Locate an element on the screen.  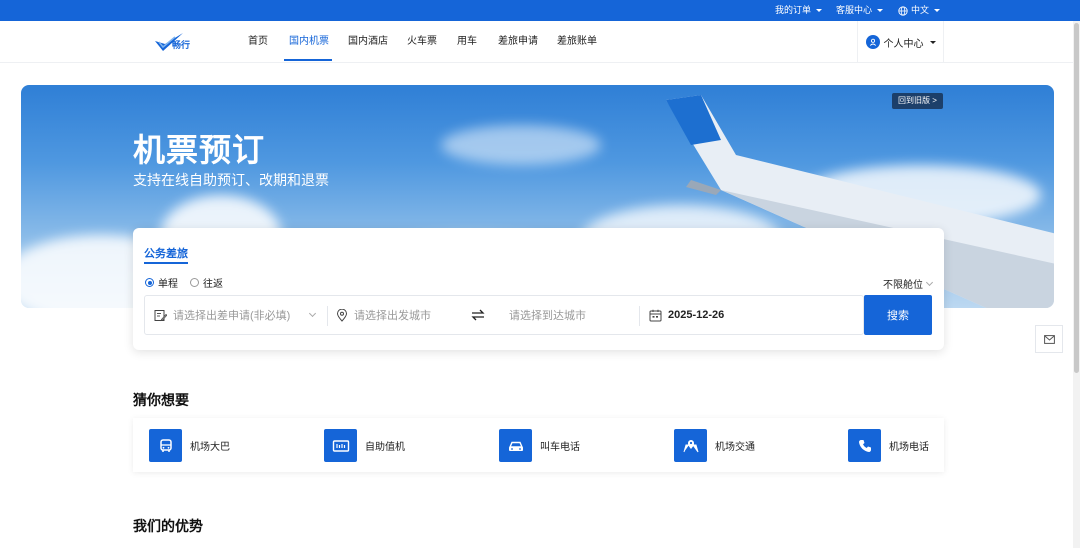
cabin-class-select: 不限舱位 is located at coordinates (908, 283).